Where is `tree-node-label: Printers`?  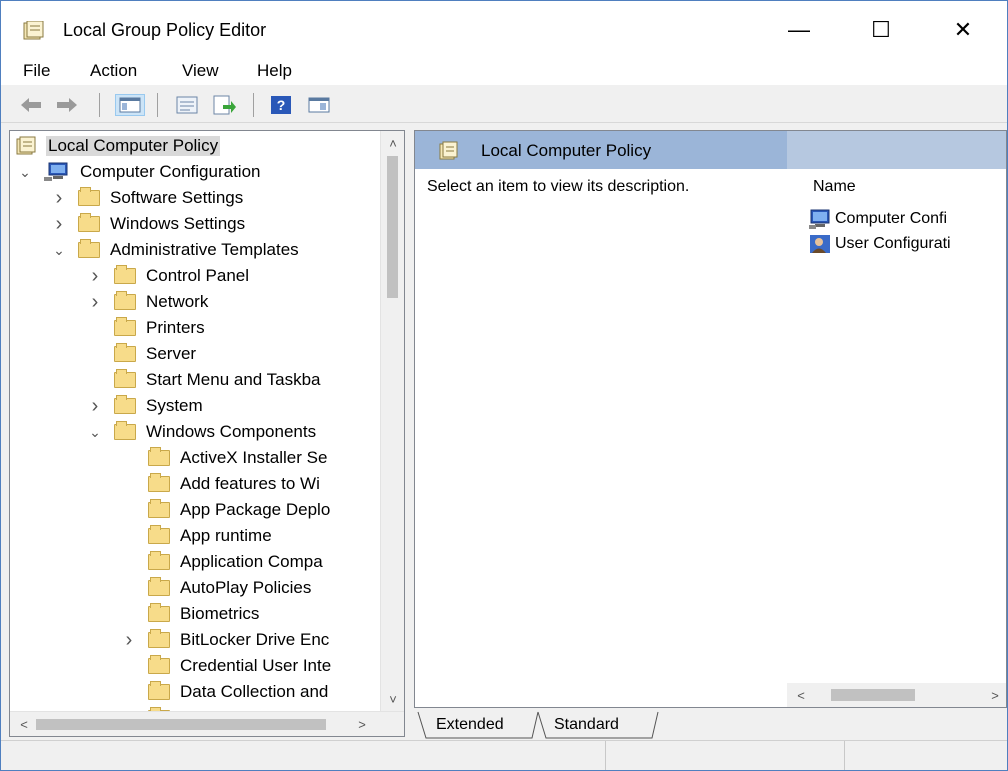 tree-node-label: Printers is located at coordinates (175, 327).